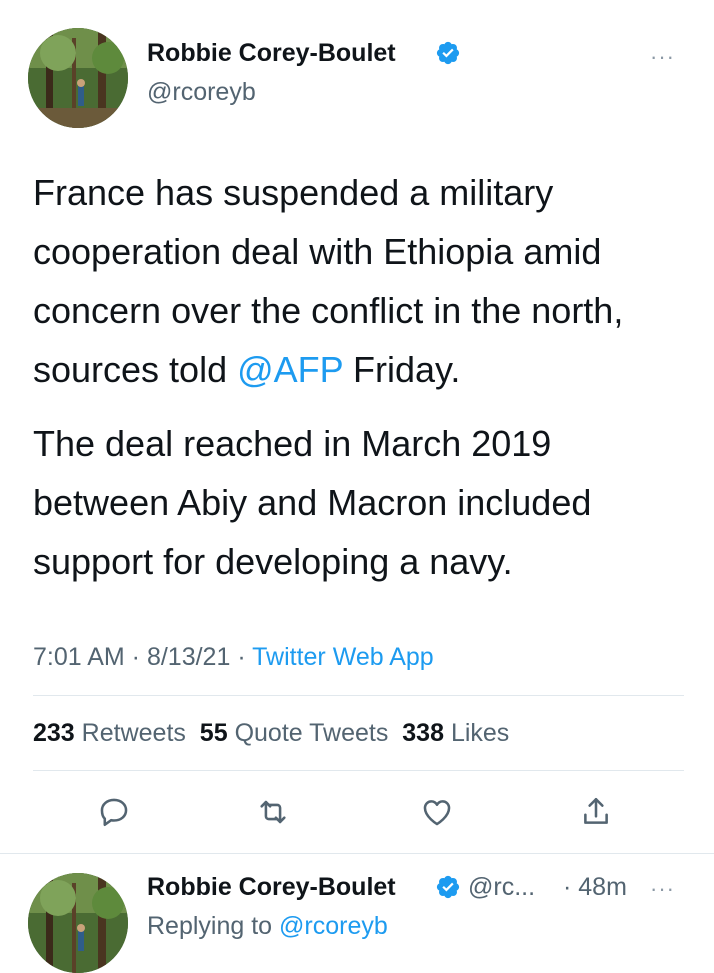 This screenshot has width=714, height=973. What do you see at coordinates (595, 887) in the screenshot?
I see `reply-age: · 48m` at bounding box center [595, 887].